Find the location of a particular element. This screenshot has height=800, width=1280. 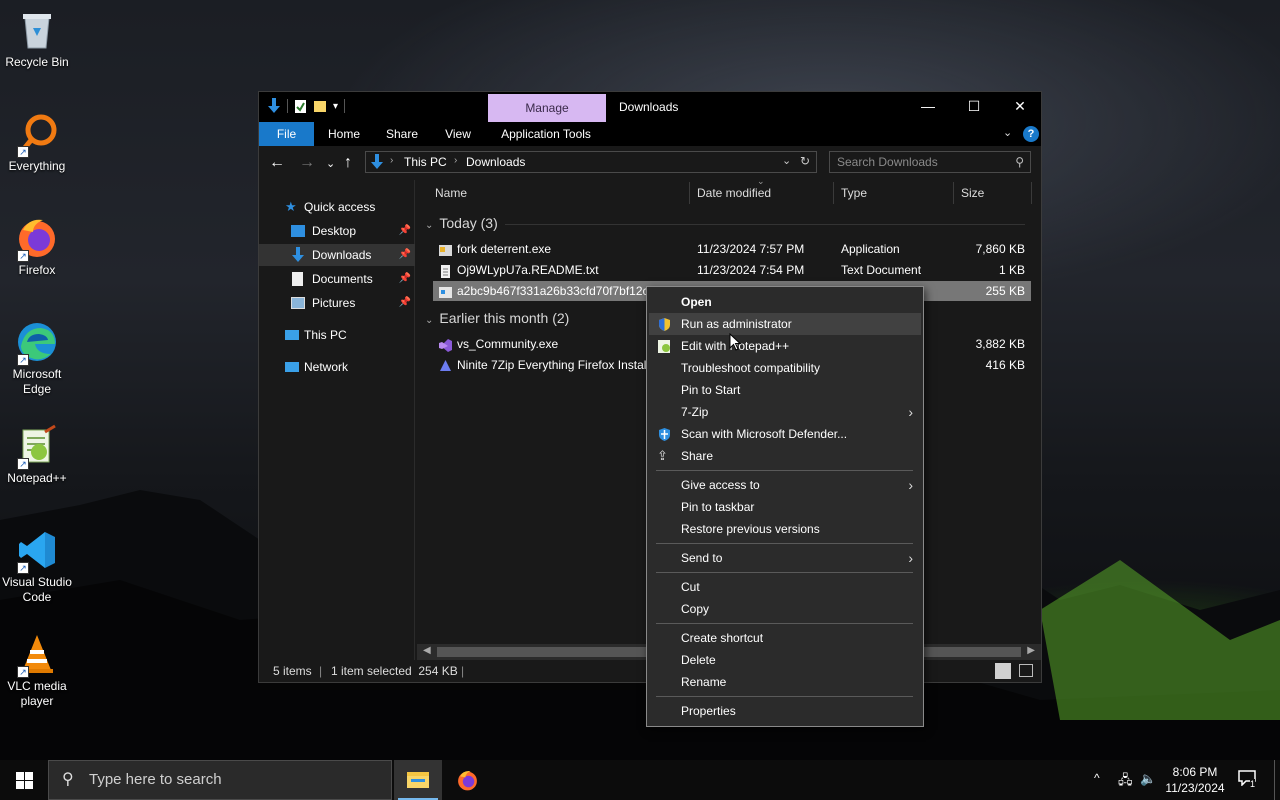

desktop-icon-vscode: ↗ Visual Studio Code is located at coordinates (37, 566).